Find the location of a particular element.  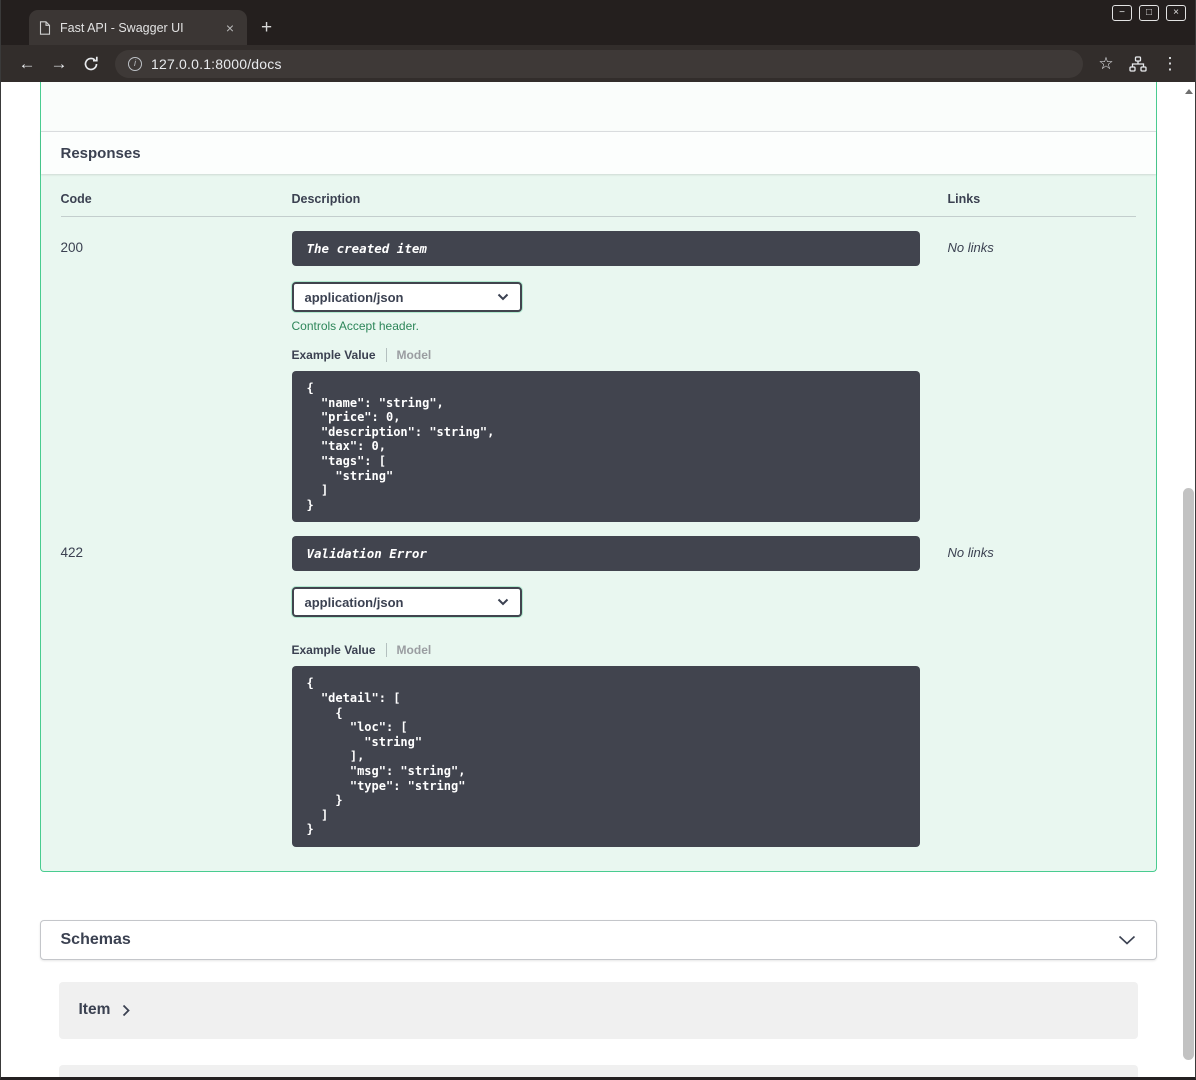

scrollbar-thumb is located at coordinates (1188, 774).